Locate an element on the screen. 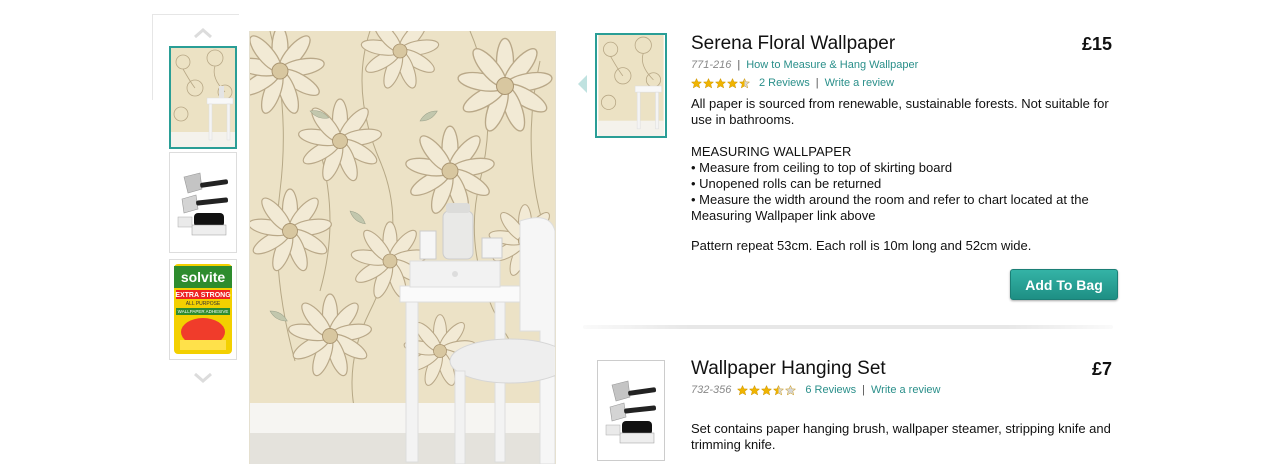 This screenshot has height=464, width=1266. add-to-bag-button: Add To Bag is located at coordinates (1064, 284).